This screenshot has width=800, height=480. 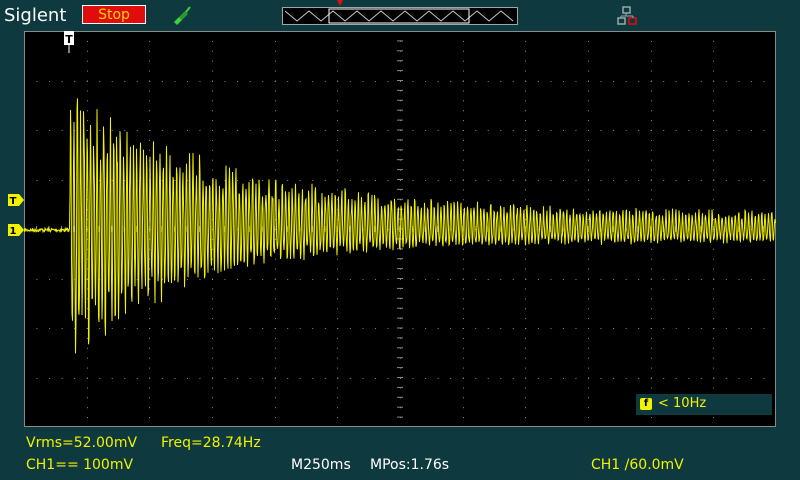 I want to click on brand-label: Siglent, so click(x=35, y=15).